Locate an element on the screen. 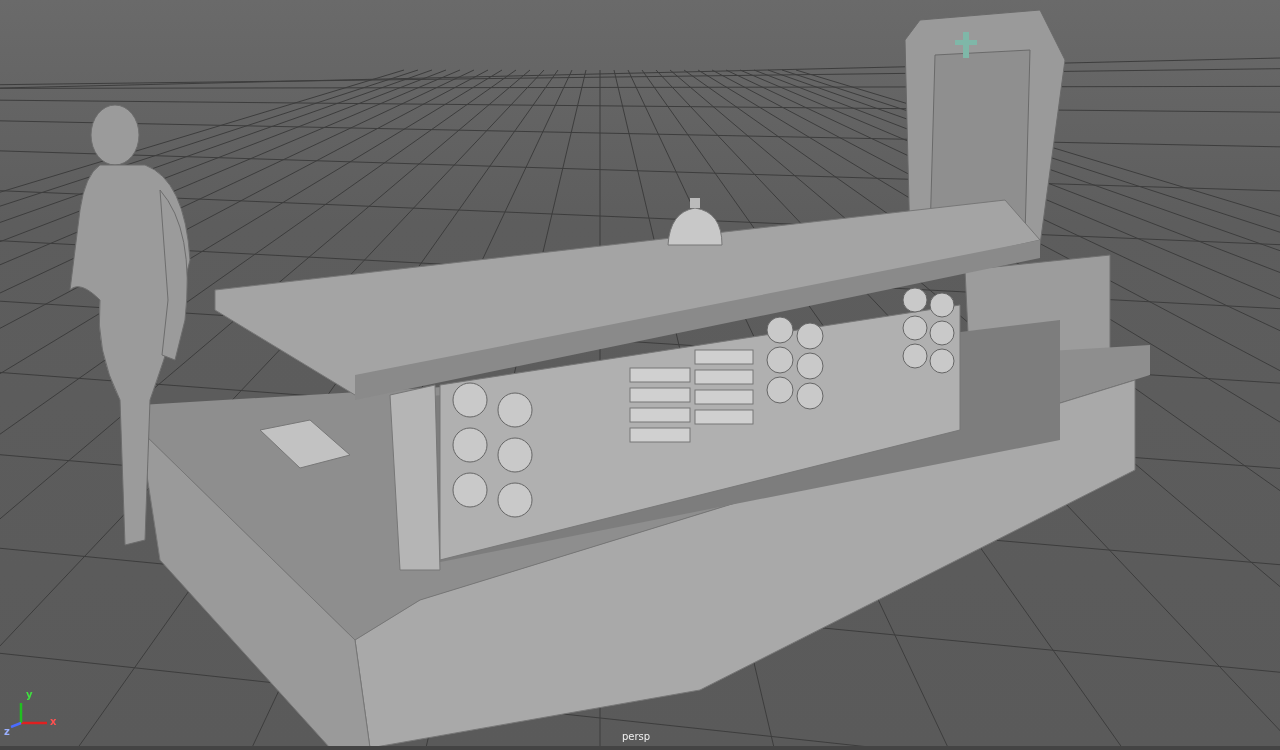  axis-icon is located at coordinates (28, 715).